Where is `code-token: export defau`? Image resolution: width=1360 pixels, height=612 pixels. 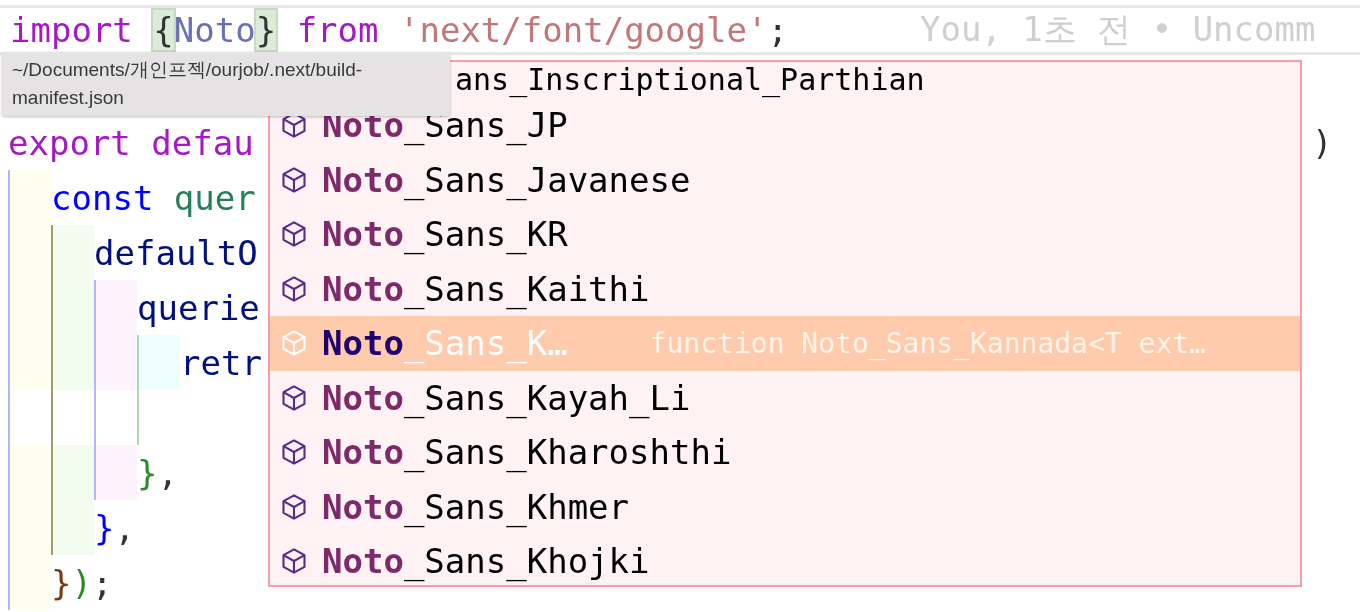 code-token: export defau is located at coordinates (131, 142).